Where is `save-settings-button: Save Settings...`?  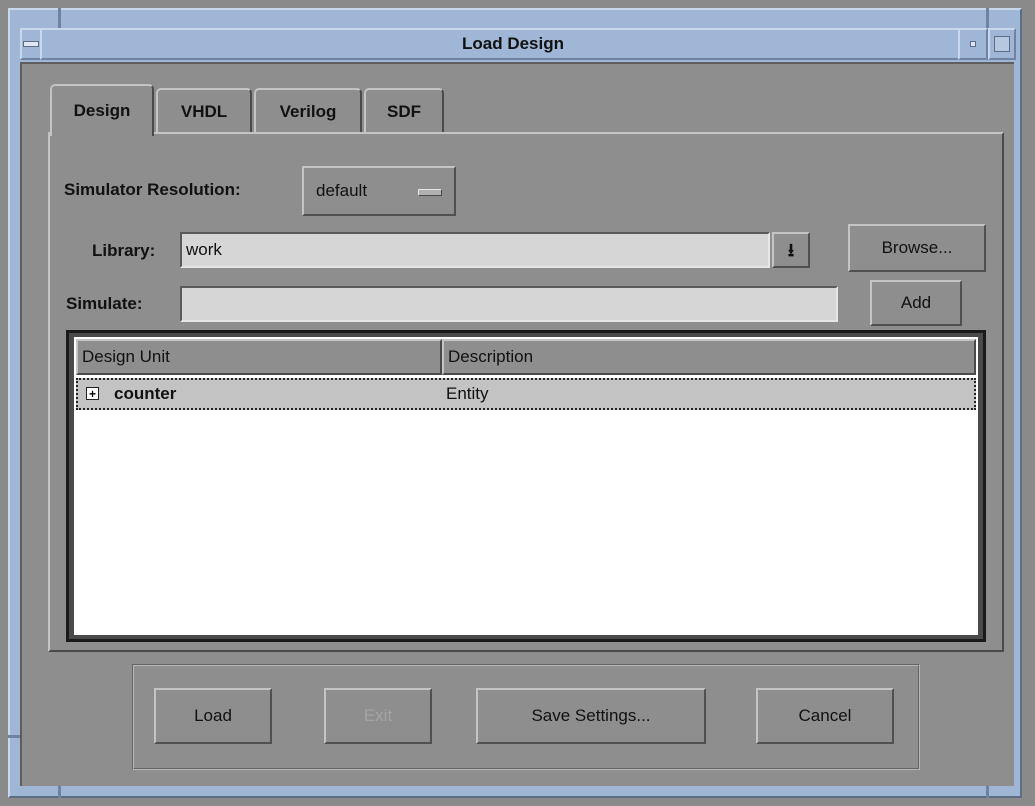
save-settings-button: Save Settings... is located at coordinates (591, 716).